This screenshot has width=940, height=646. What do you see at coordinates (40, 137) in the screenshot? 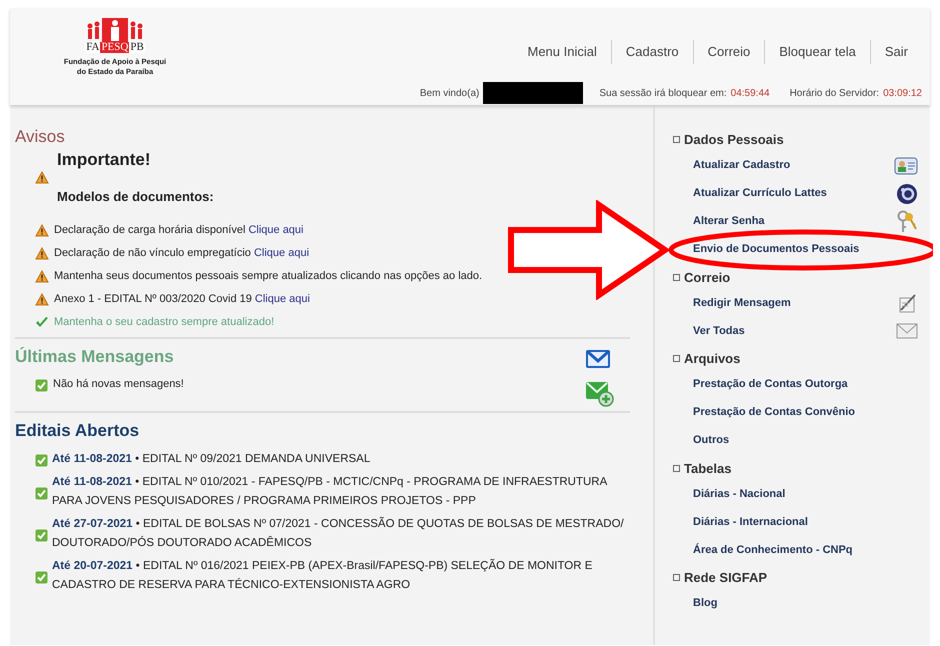
I see `section-title: Avisos` at bounding box center [40, 137].